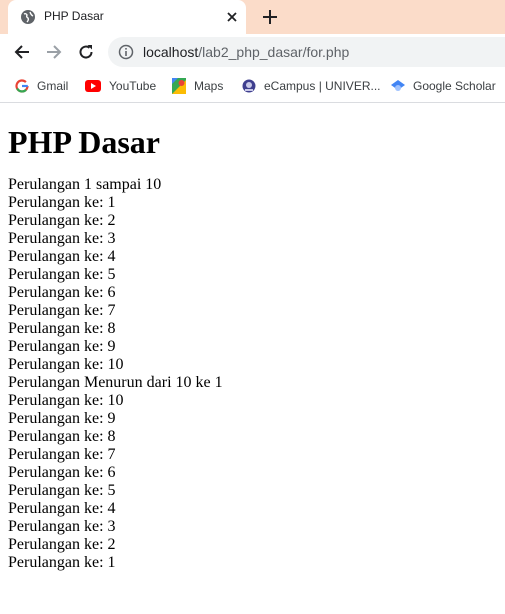 This screenshot has width=505, height=614. What do you see at coordinates (454, 86) in the screenshot?
I see `bookmark-label: Google Scholar` at bounding box center [454, 86].